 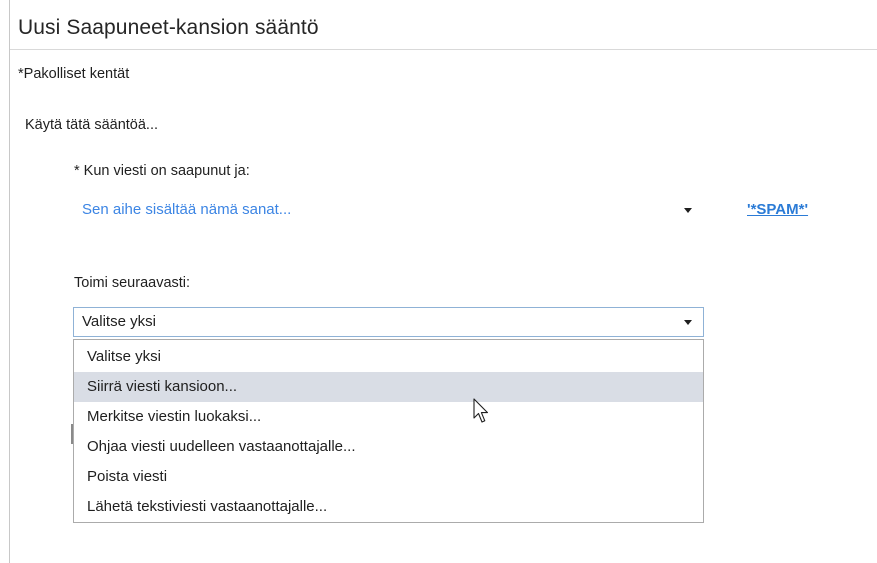 What do you see at coordinates (119, 321) in the screenshot?
I see `action-selected-value: Valitse yksi` at bounding box center [119, 321].